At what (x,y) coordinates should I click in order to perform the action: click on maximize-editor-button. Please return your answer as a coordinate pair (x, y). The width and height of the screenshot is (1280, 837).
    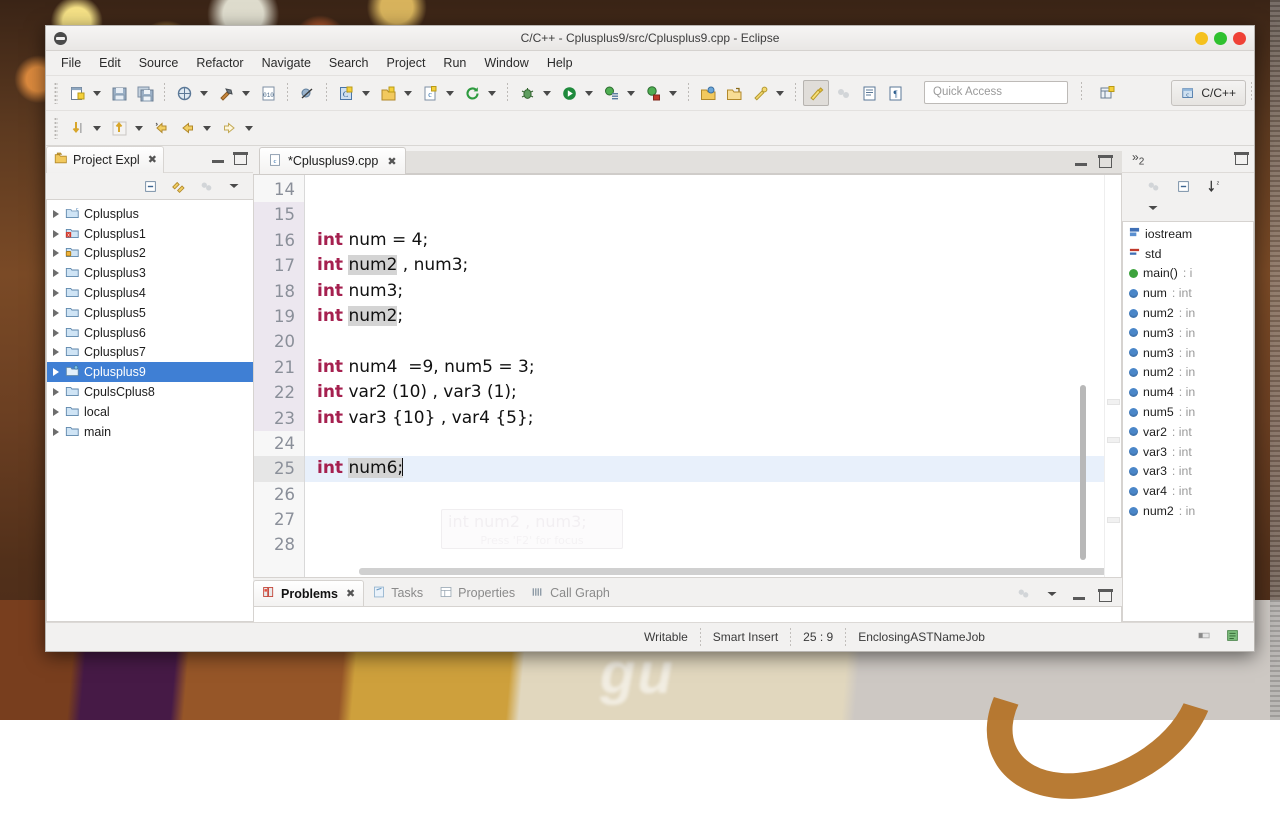
    Looking at the image, I should click on (1105, 162).